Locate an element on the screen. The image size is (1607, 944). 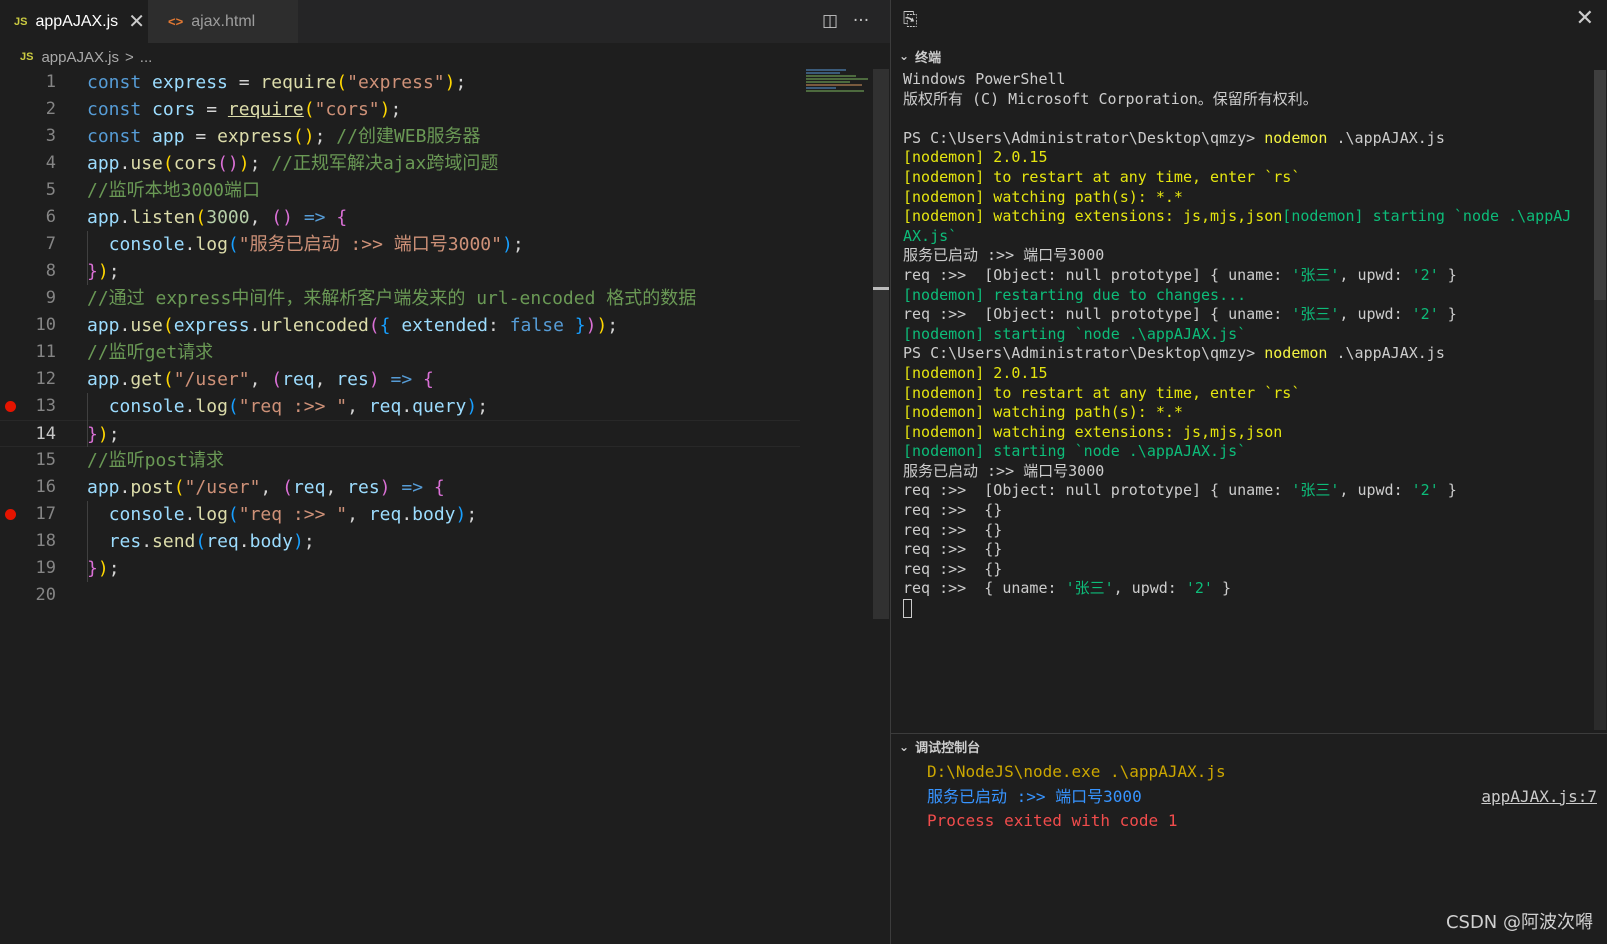
code-line: 17 console.log("req :>> ", req.body); is located at coordinates (400, 514).